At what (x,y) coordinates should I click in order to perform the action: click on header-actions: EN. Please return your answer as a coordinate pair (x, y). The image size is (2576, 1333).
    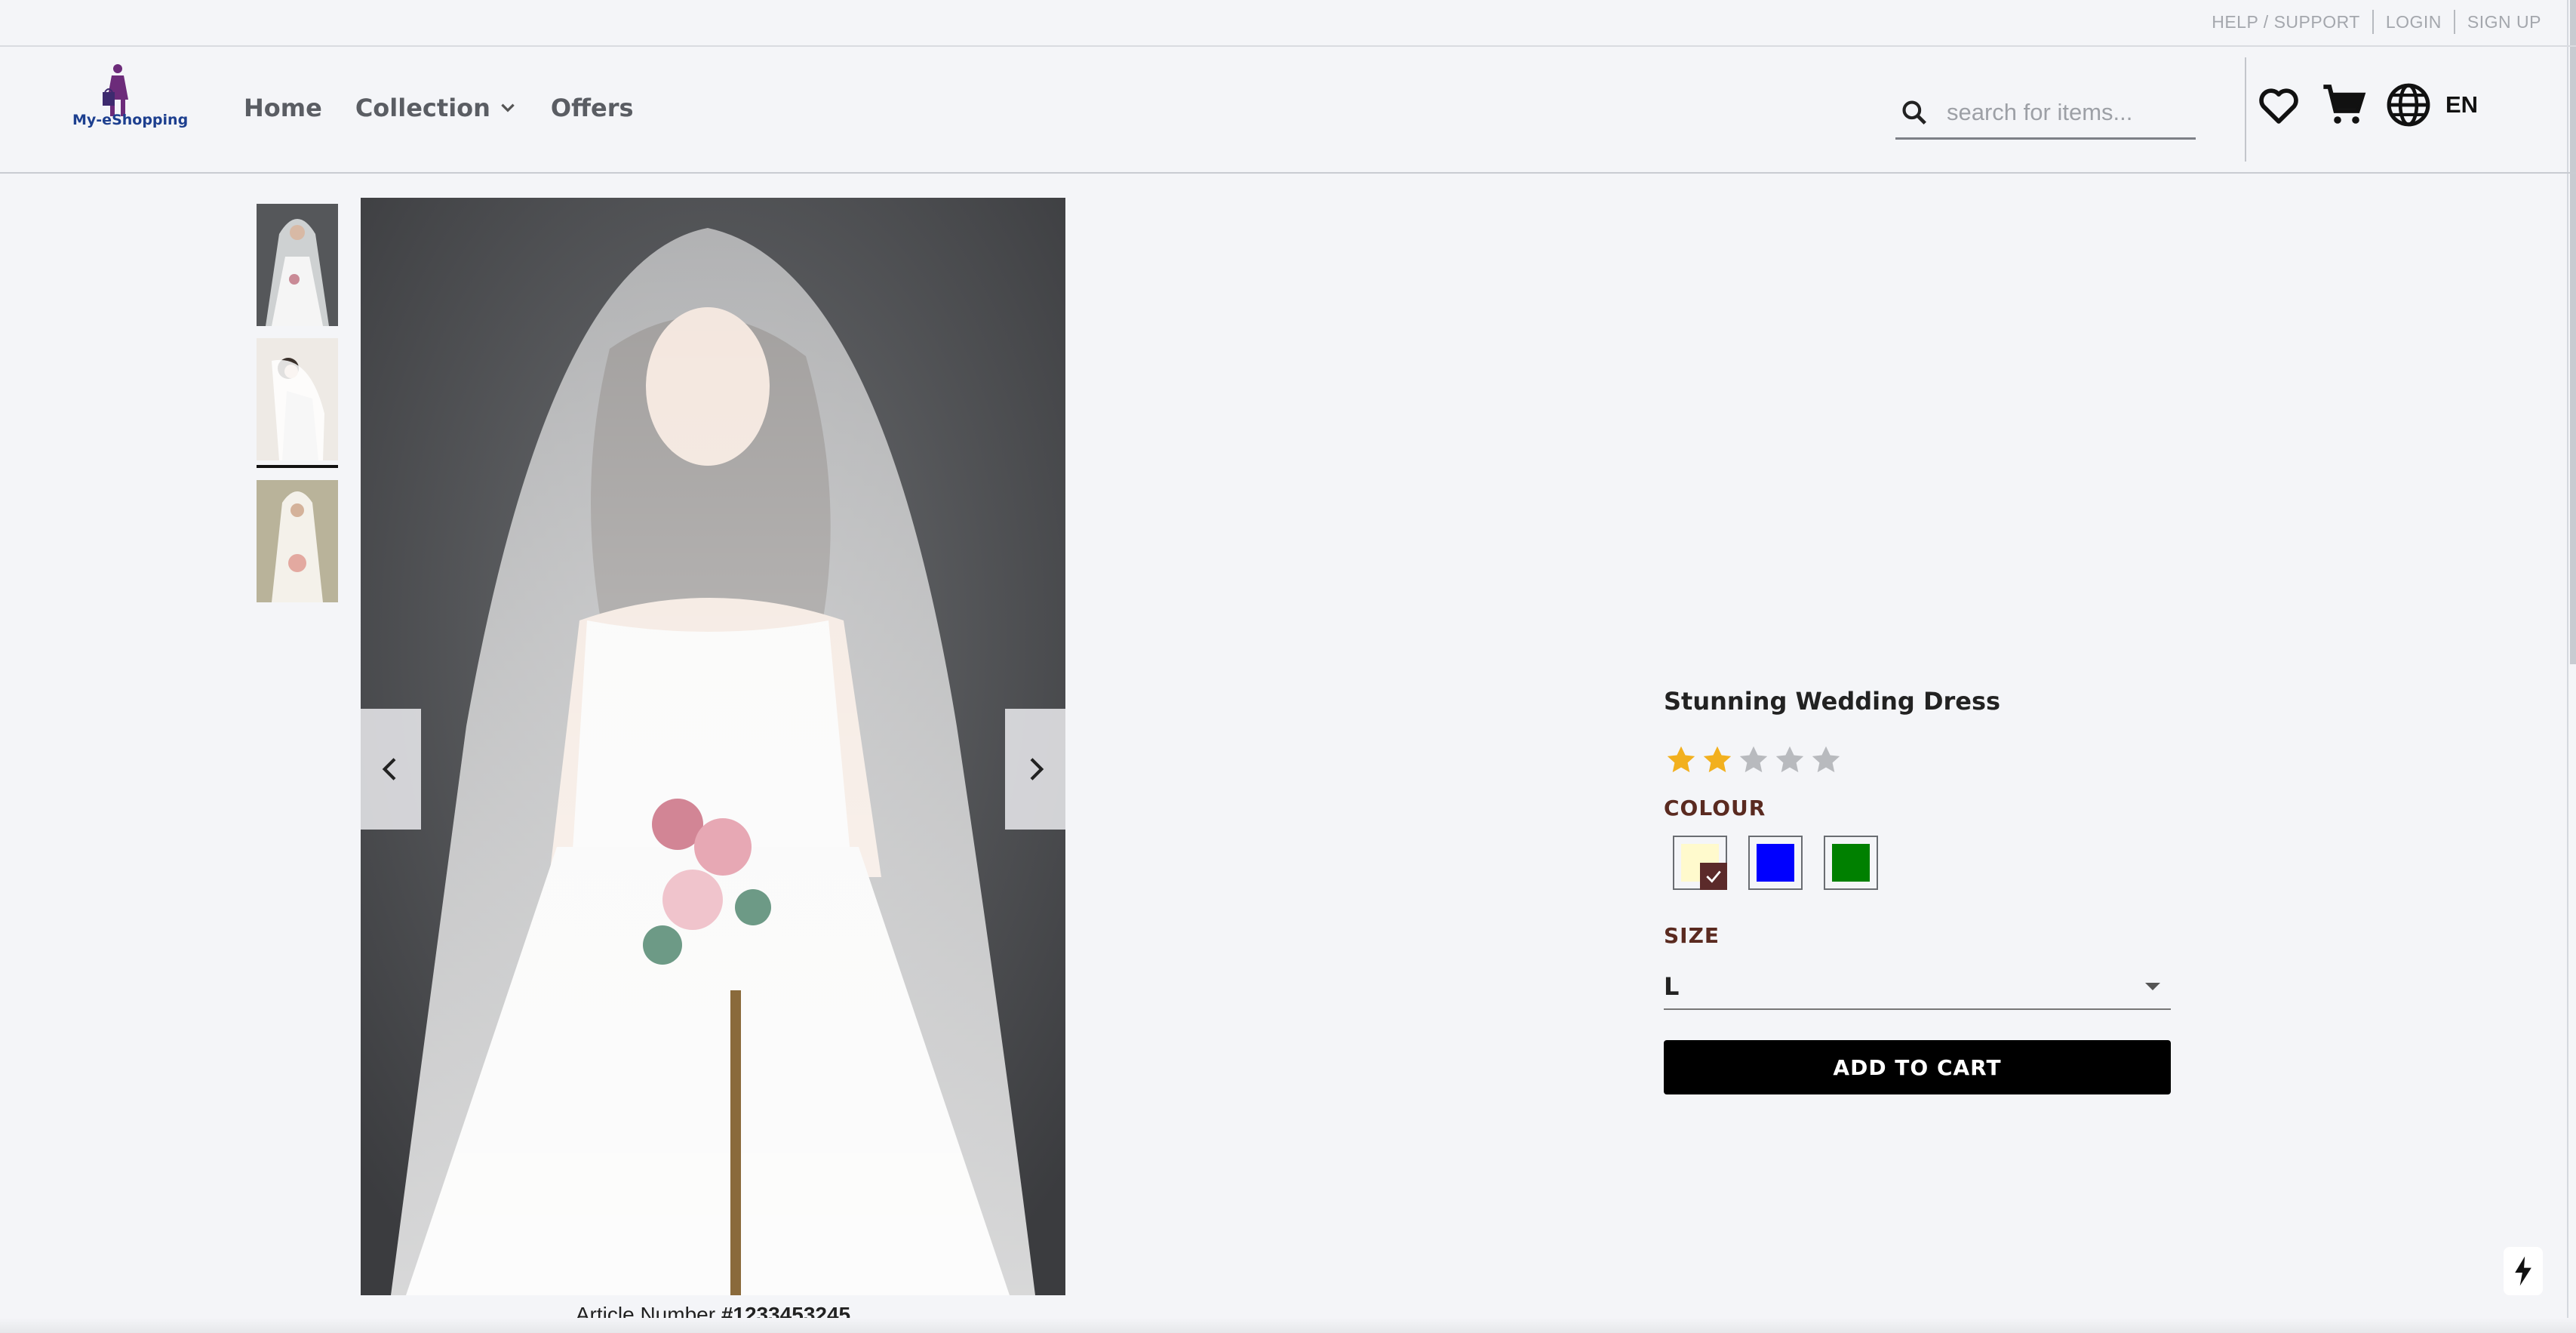
    Looking at the image, I should click on (2365, 105).